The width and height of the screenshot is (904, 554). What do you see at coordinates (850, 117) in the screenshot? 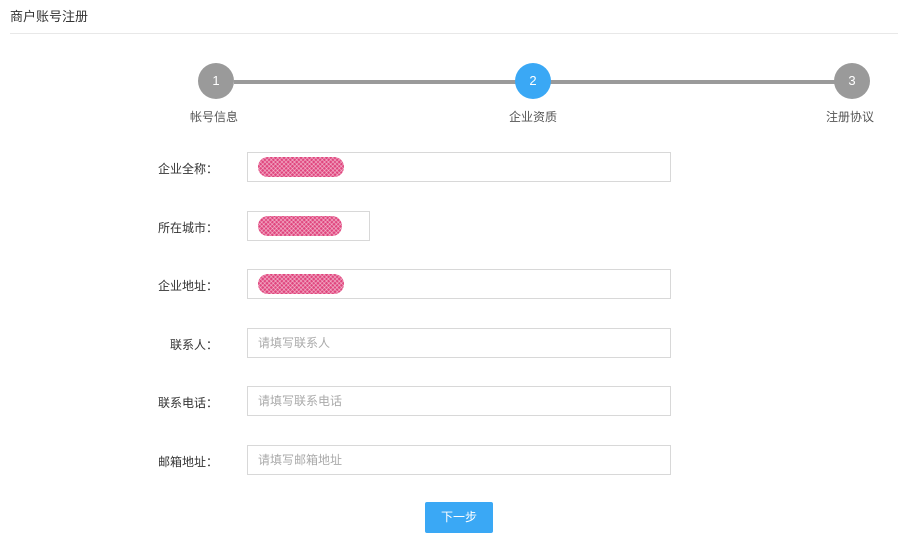
I see `step-3-label: 注册协议` at bounding box center [850, 117].